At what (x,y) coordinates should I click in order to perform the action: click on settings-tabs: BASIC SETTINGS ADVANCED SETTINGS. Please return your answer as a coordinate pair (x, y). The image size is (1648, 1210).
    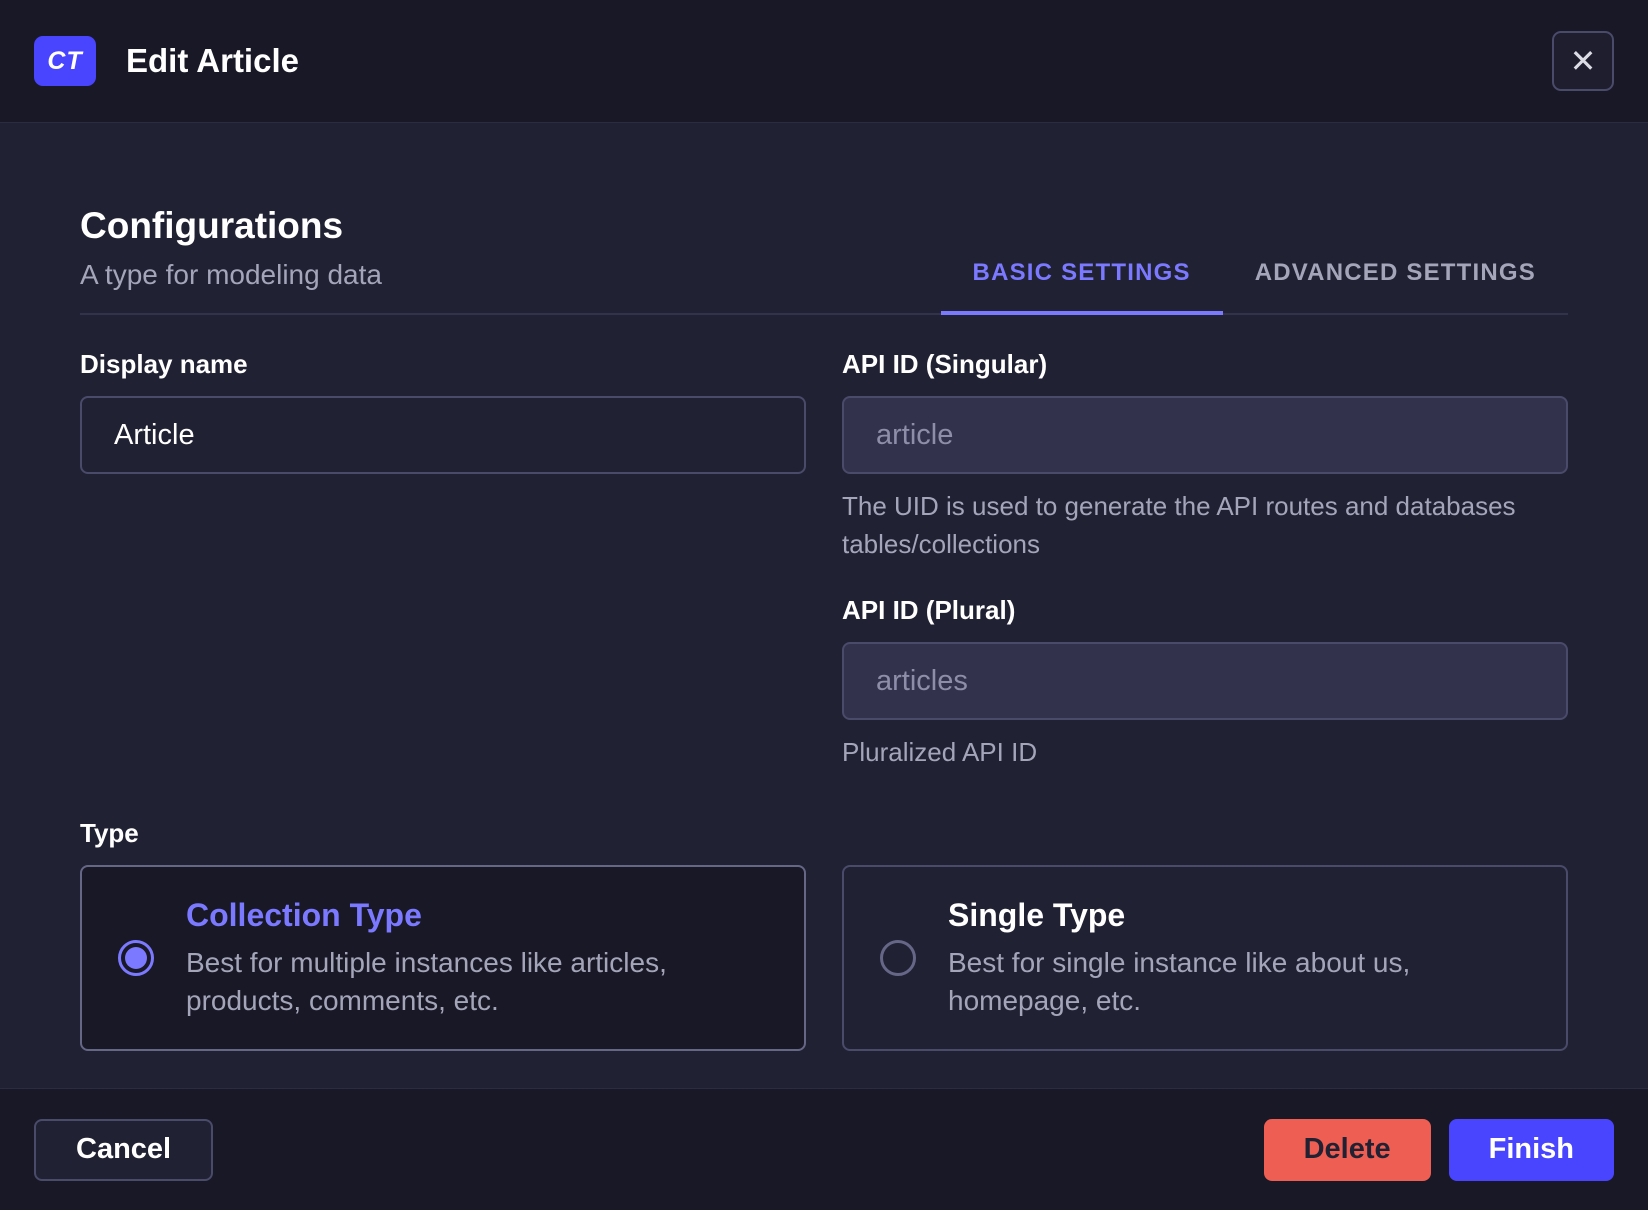
    Looking at the image, I should click on (1254, 287).